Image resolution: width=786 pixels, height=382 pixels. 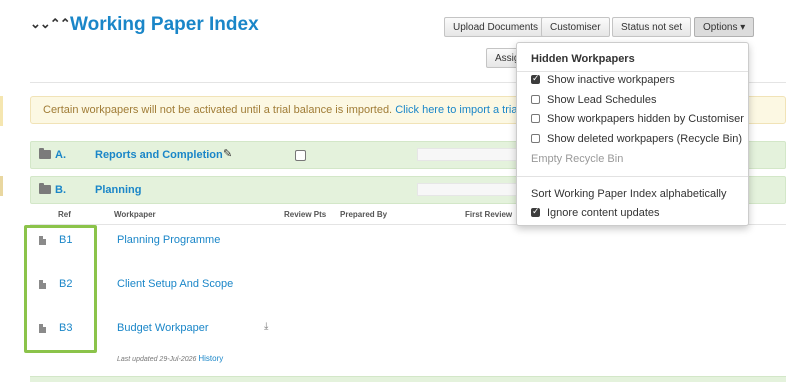 What do you see at coordinates (60, 155) in the screenshot?
I see `section-a-letter: A.` at bounding box center [60, 155].